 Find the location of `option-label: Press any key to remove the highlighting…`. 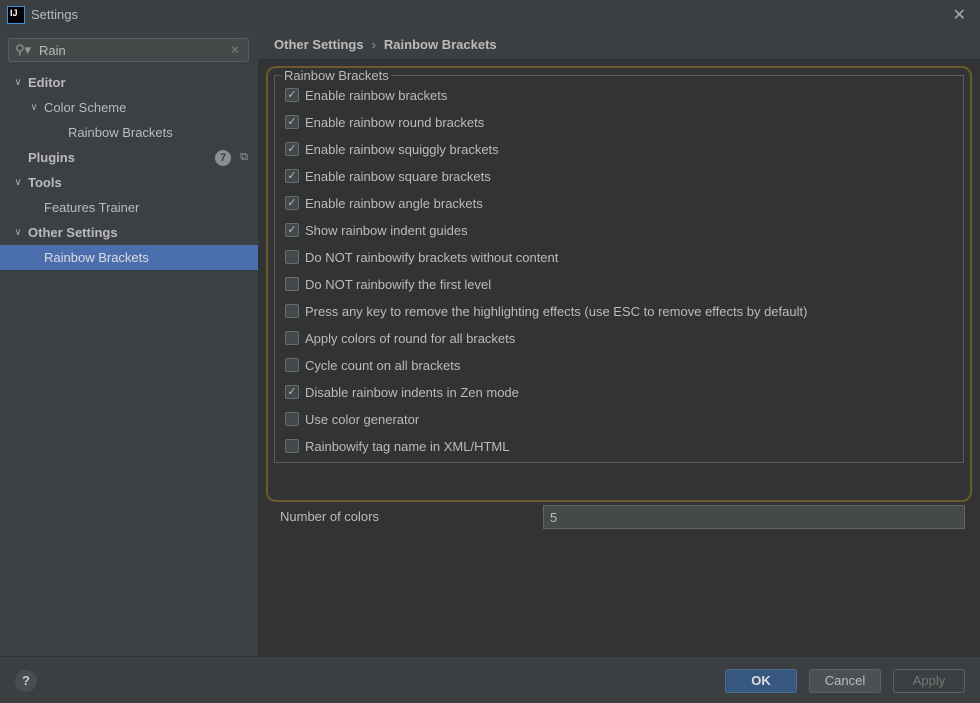

option-label: Press any key to remove the highlighting… is located at coordinates (556, 311).